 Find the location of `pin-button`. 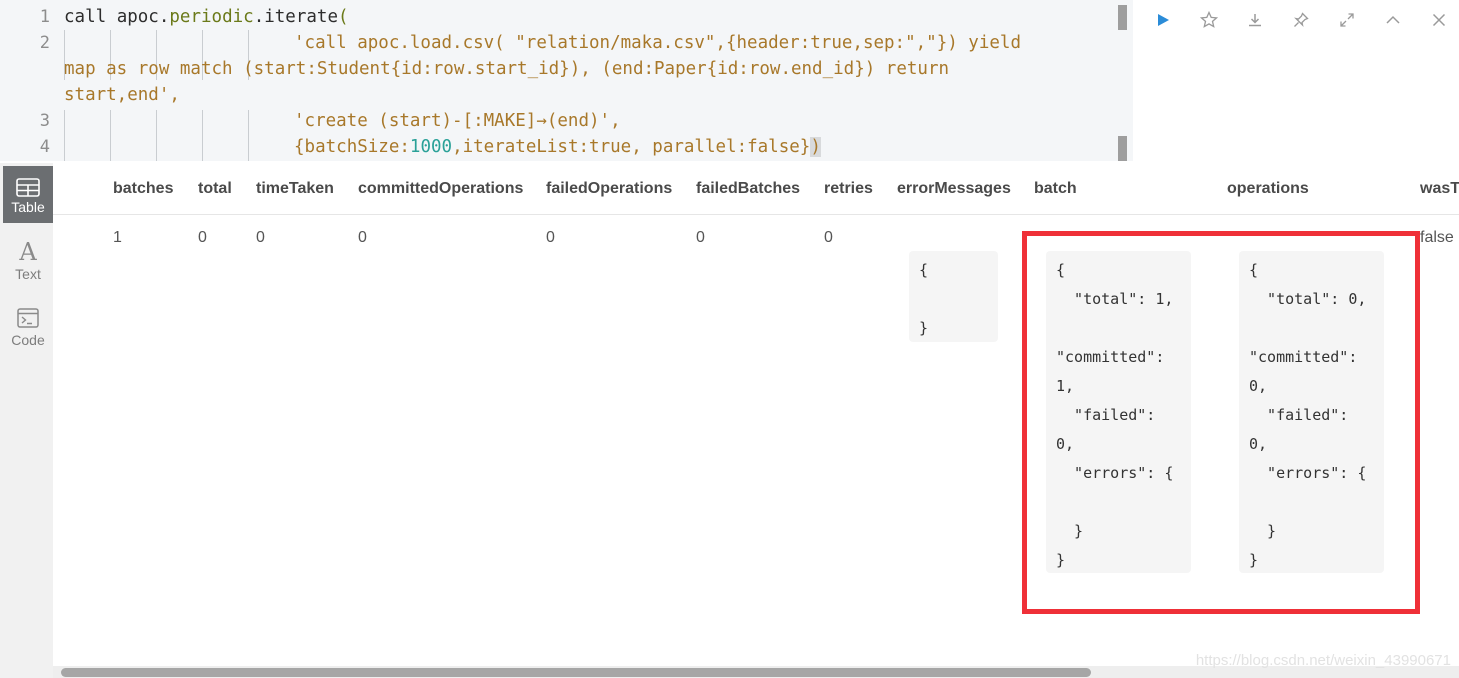

pin-button is located at coordinates (1301, 20).